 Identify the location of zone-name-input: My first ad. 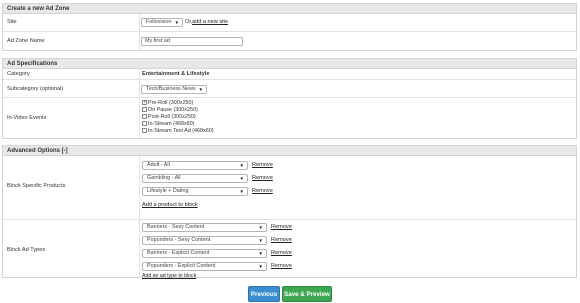
(192, 41).